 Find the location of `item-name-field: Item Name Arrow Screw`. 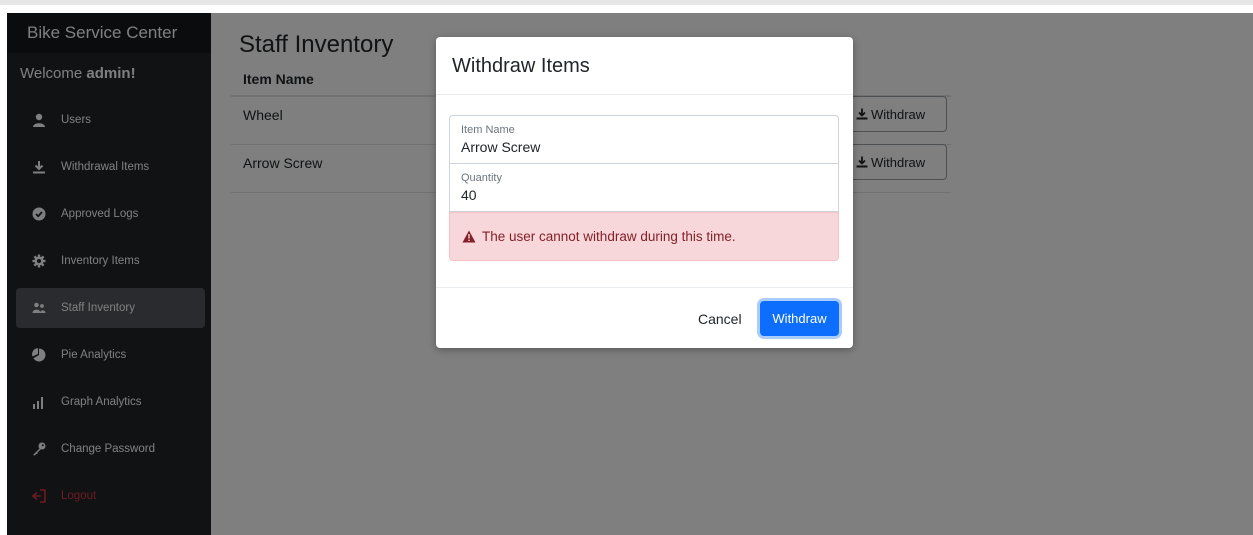

item-name-field: Item Name Arrow Screw is located at coordinates (644, 139).